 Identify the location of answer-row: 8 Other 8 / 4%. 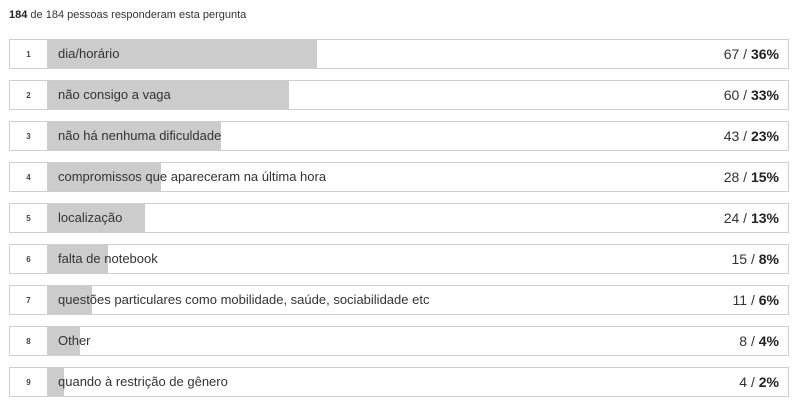
(399, 341).